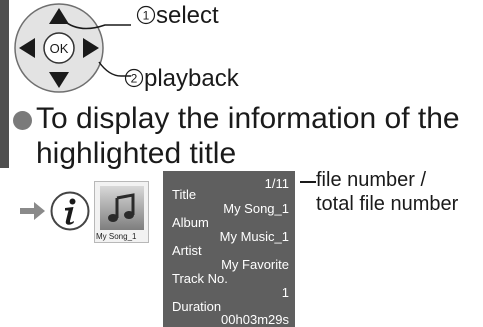 The image size is (483, 327). Describe the element at coordinates (254, 236) in the screenshot. I see `album-value: My Music_1` at that location.